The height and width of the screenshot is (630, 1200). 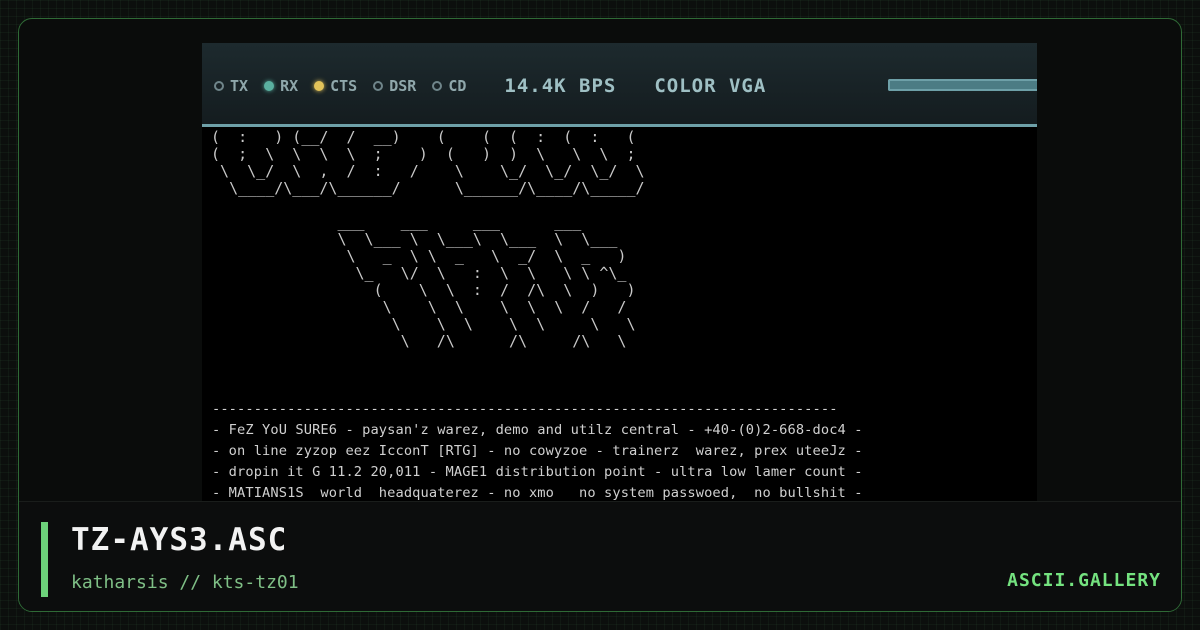 What do you see at coordinates (239, 86) in the screenshot?
I see `indicator-label: TX` at bounding box center [239, 86].